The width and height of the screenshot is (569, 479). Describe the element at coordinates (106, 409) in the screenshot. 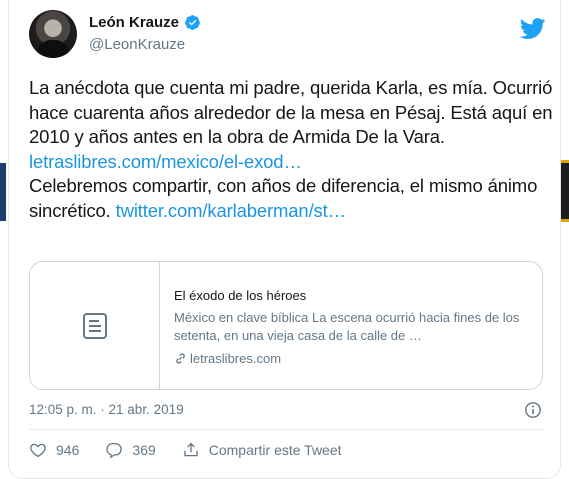

I see `tweet-timestamp: 12:05 p. m. · 21 abr. 2019` at that location.